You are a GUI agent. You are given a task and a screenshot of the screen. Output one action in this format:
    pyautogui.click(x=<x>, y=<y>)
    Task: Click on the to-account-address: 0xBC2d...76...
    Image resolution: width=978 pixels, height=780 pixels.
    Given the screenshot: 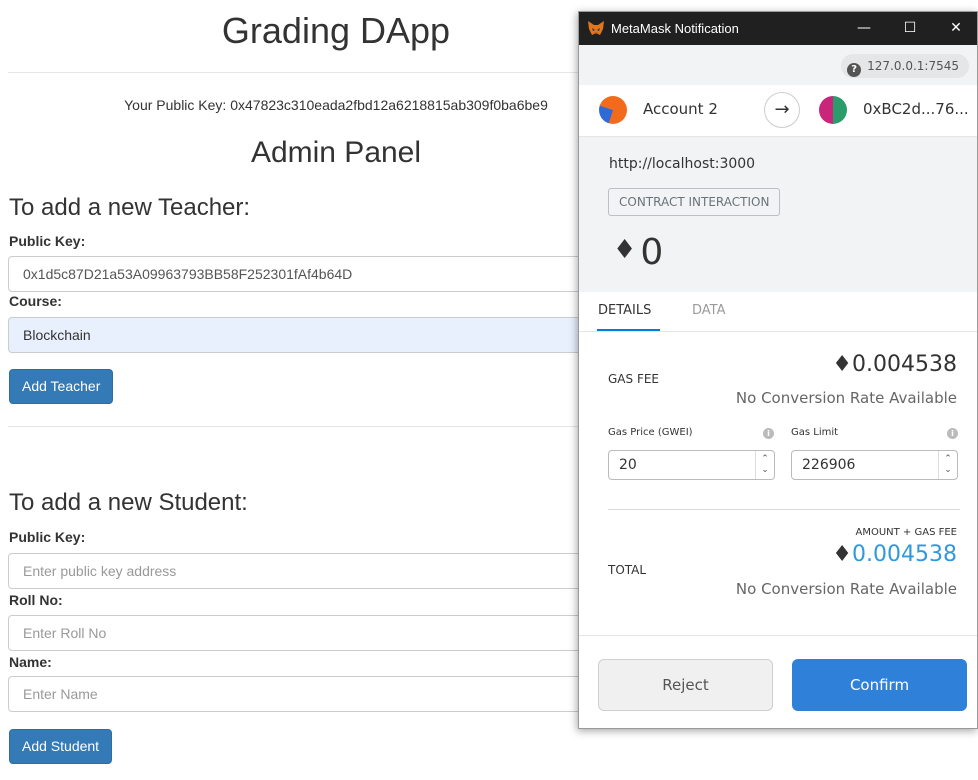 What is the action you would take?
    pyautogui.click(x=916, y=109)
    